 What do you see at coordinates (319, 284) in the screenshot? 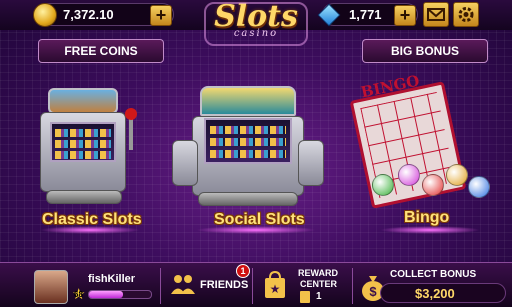
I see `reward-label-2: CENTER` at bounding box center [319, 284].